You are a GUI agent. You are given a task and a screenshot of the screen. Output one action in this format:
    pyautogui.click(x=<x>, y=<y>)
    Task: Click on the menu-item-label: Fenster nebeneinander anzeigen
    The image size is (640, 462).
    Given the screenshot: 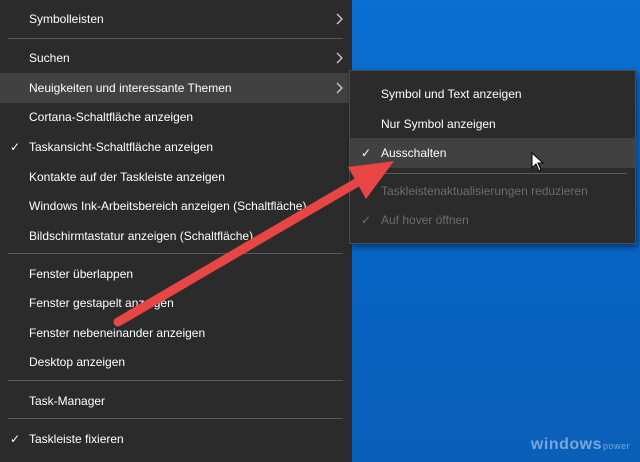 What is the action you would take?
    pyautogui.click(x=117, y=333)
    